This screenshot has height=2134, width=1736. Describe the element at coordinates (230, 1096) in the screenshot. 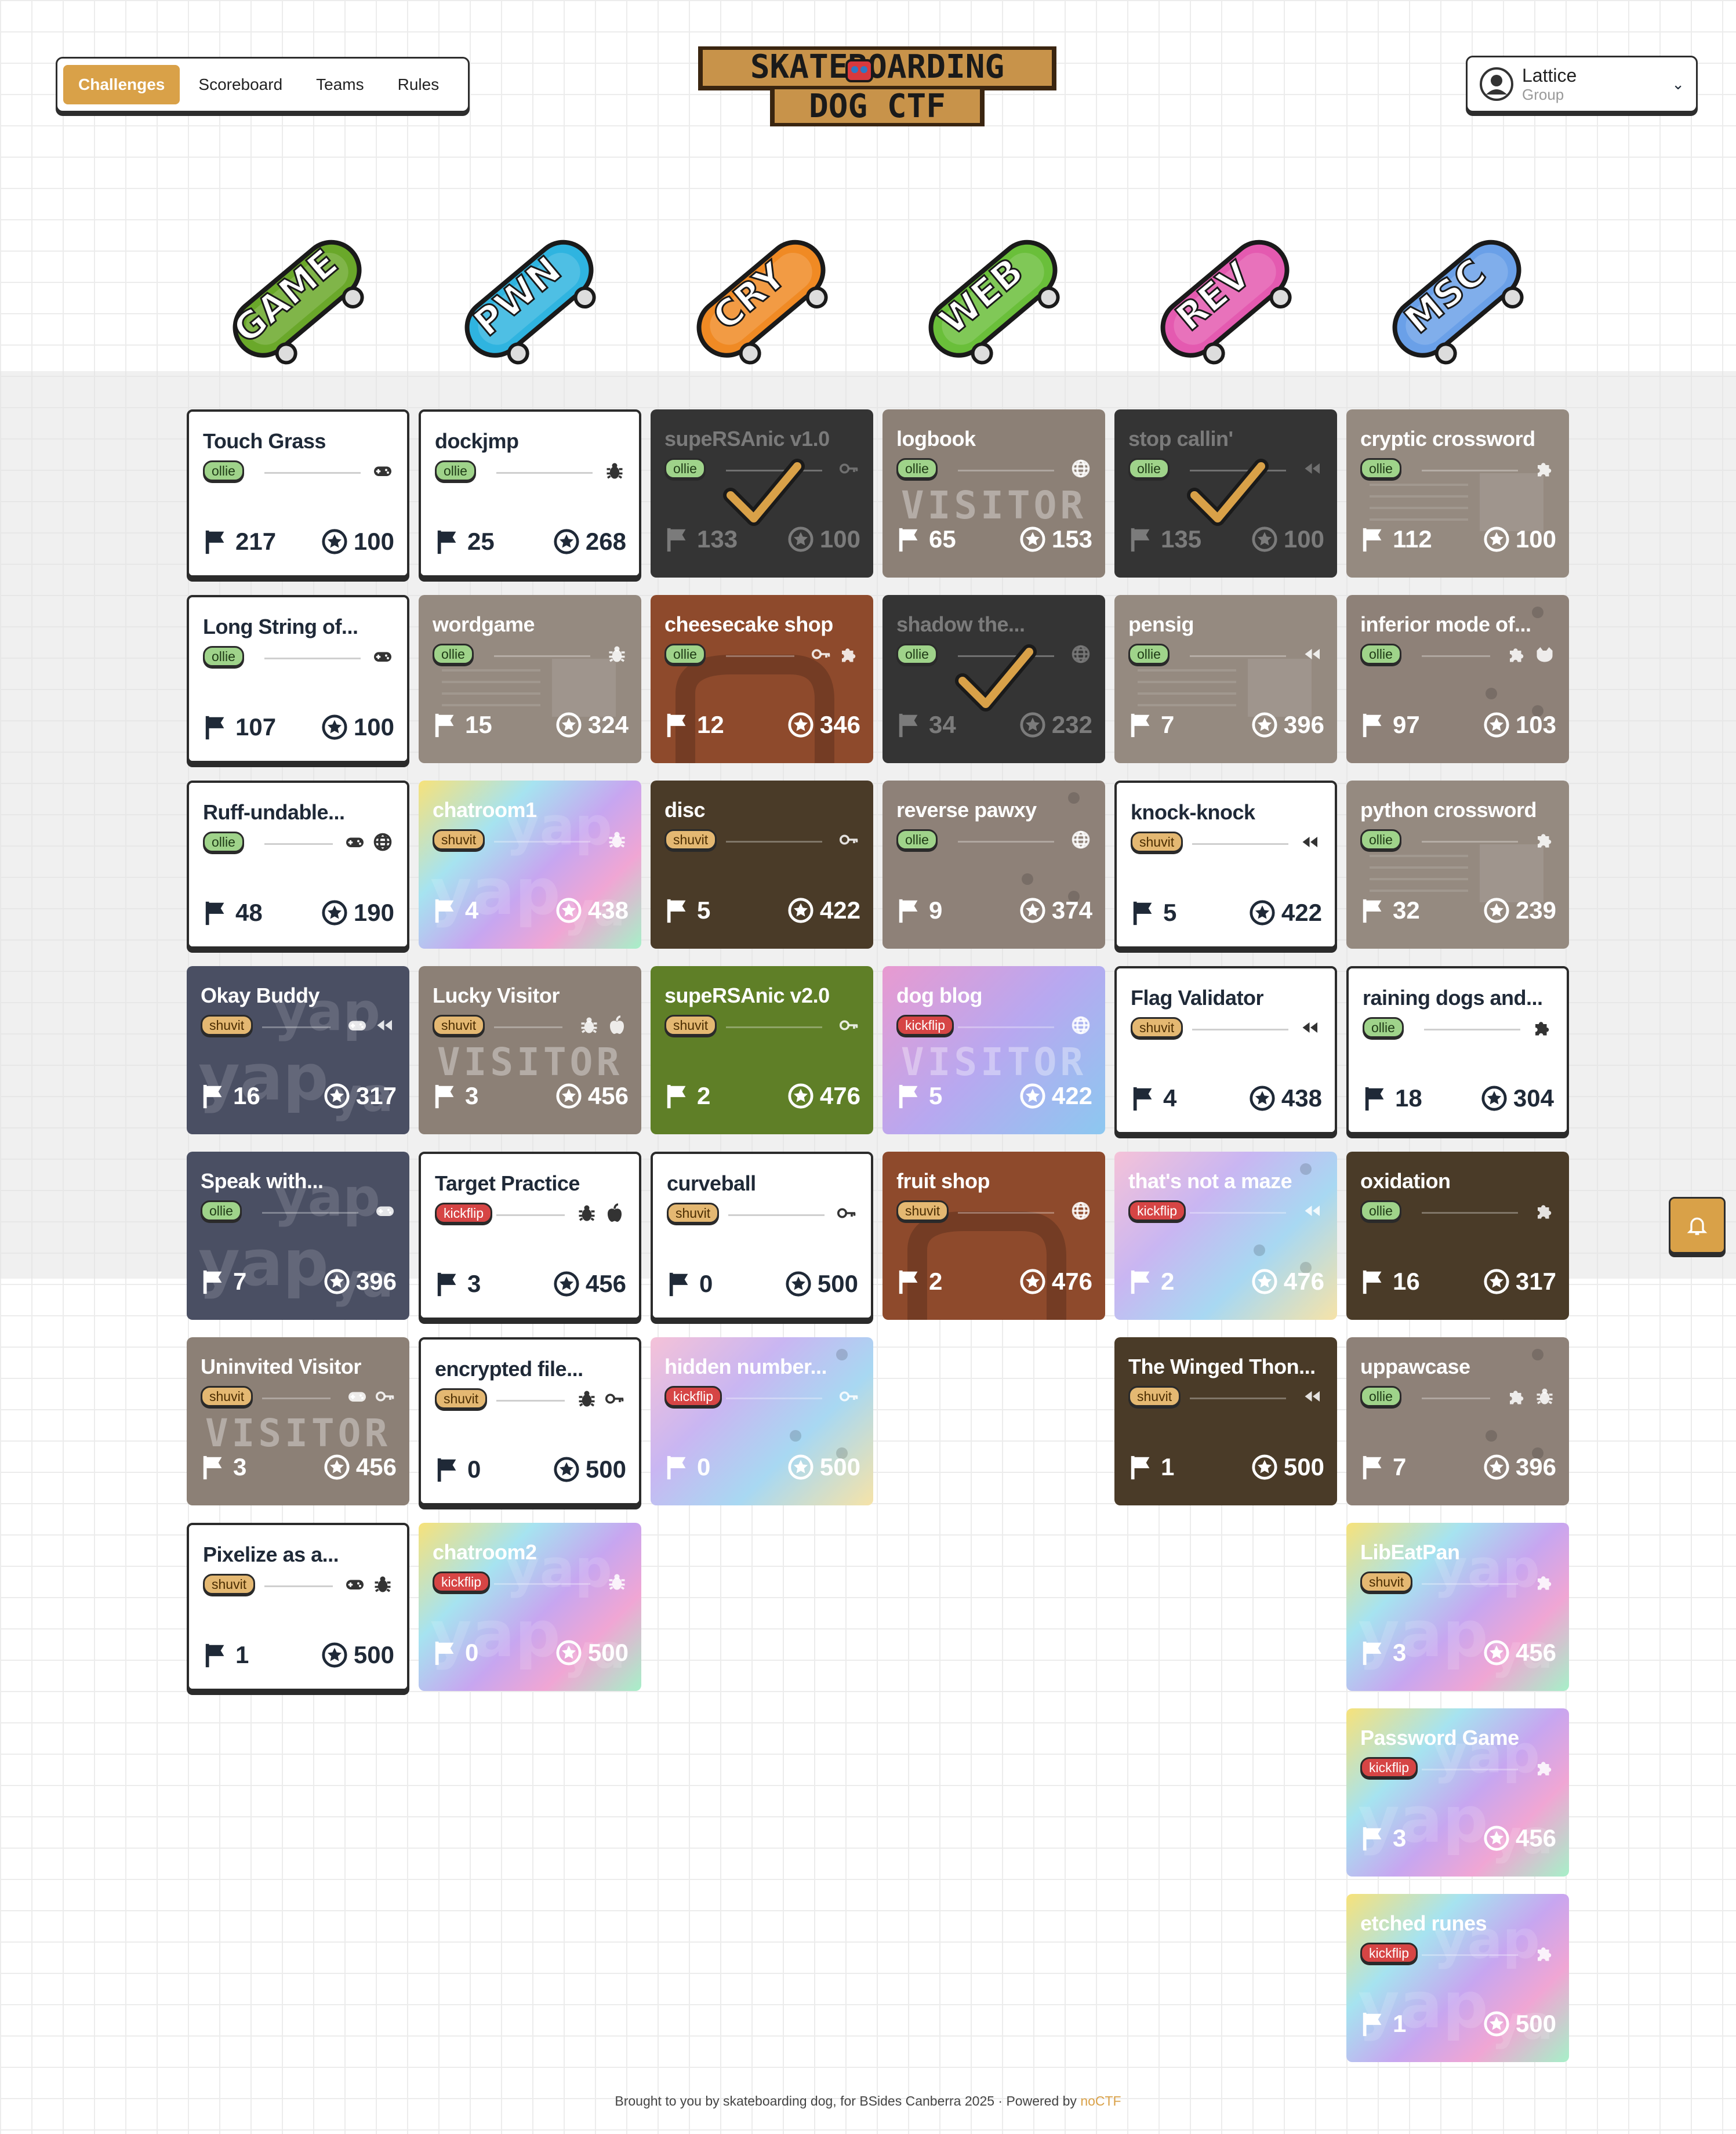

I see `solve-count: 16` at that location.